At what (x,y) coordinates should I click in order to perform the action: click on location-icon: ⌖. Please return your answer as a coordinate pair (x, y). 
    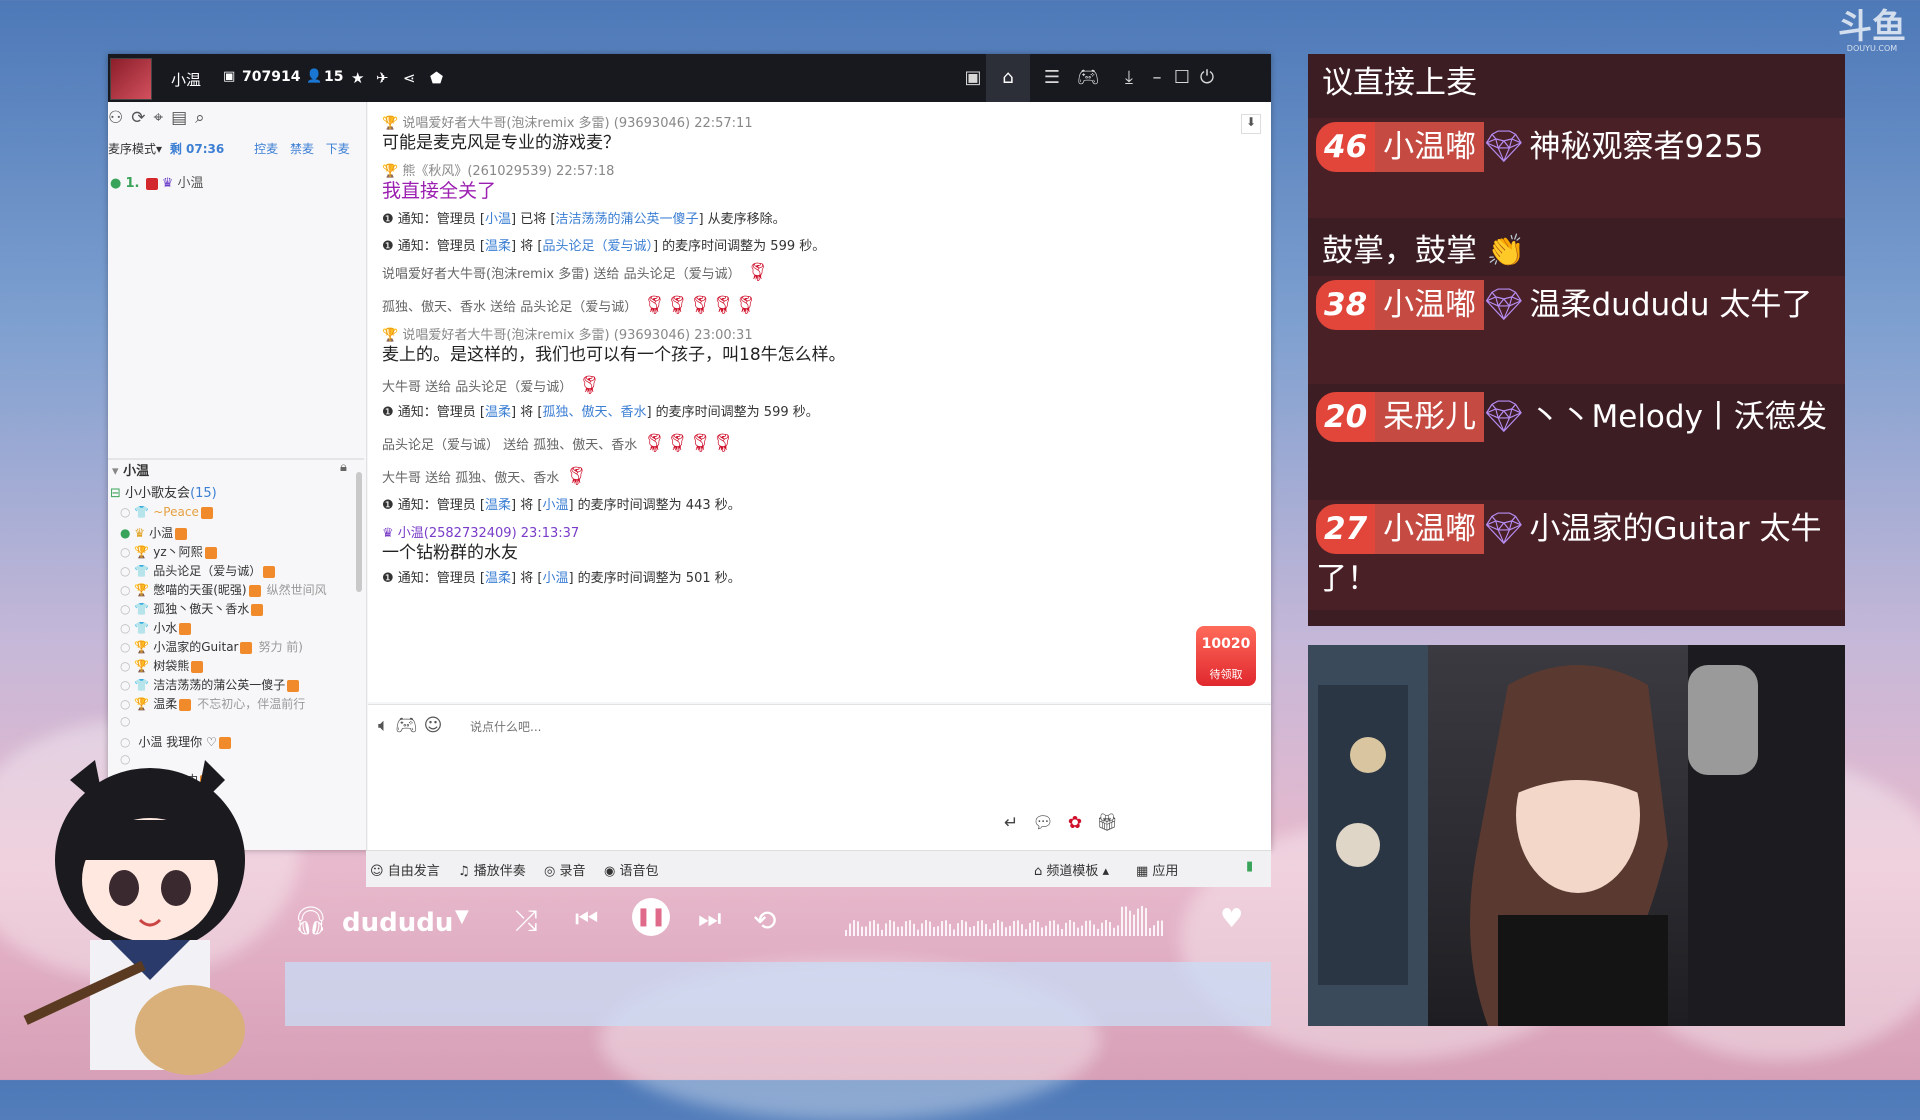
    Looking at the image, I should click on (163, 118).